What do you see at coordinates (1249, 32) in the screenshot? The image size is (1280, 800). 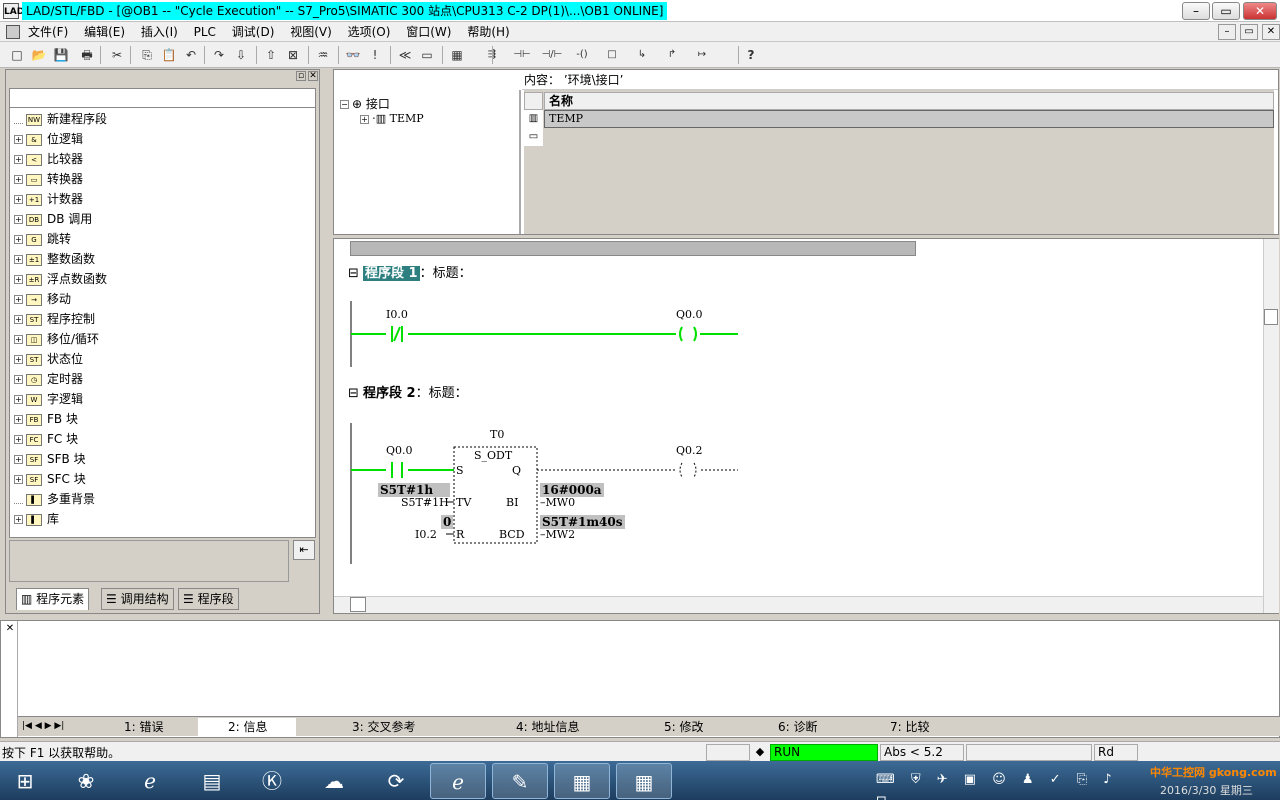 I see `mdi-restore-button: ▭` at bounding box center [1249, 32].